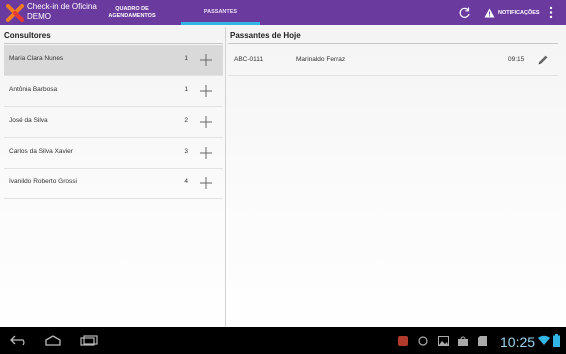  Describe the element at coordinates (519, 12) in the screenshot. I see `notifications-label: NOTIFICAÇÕES` at that location.